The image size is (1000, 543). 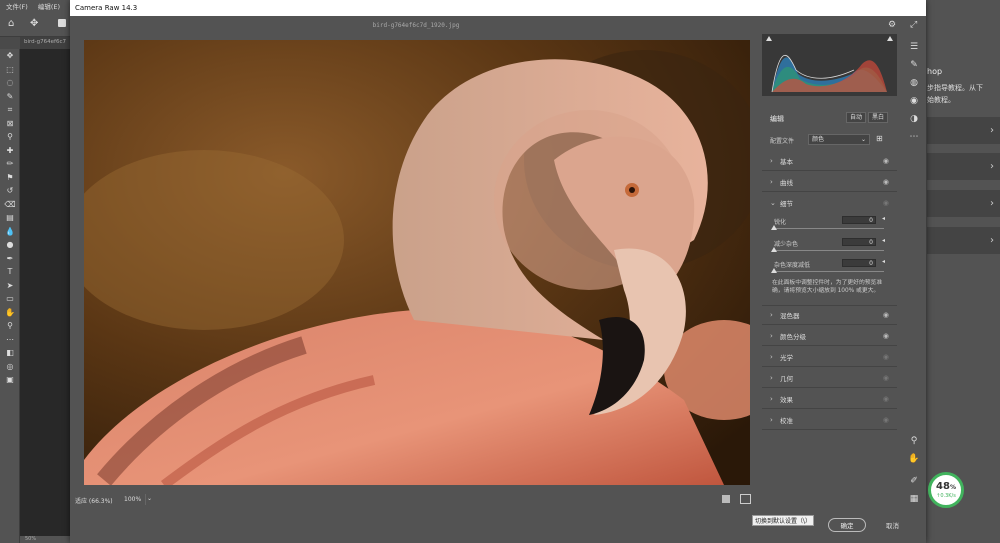 I want to click on dodge-tool-icon: ●, so click(x=10, y=245).